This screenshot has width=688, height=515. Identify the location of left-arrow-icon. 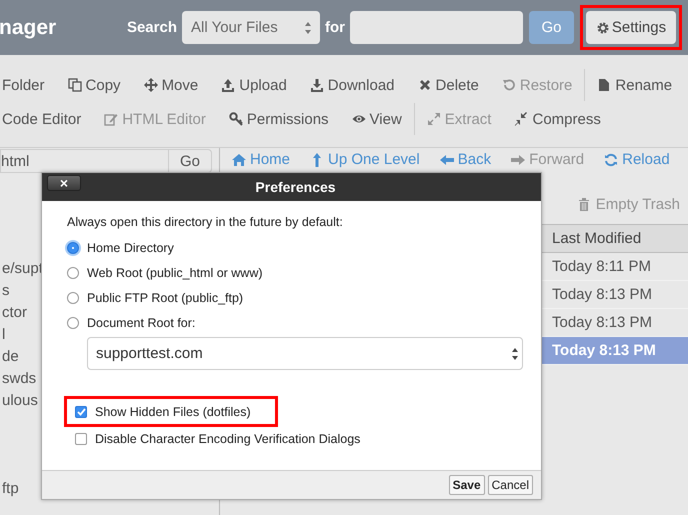
(447, 159).